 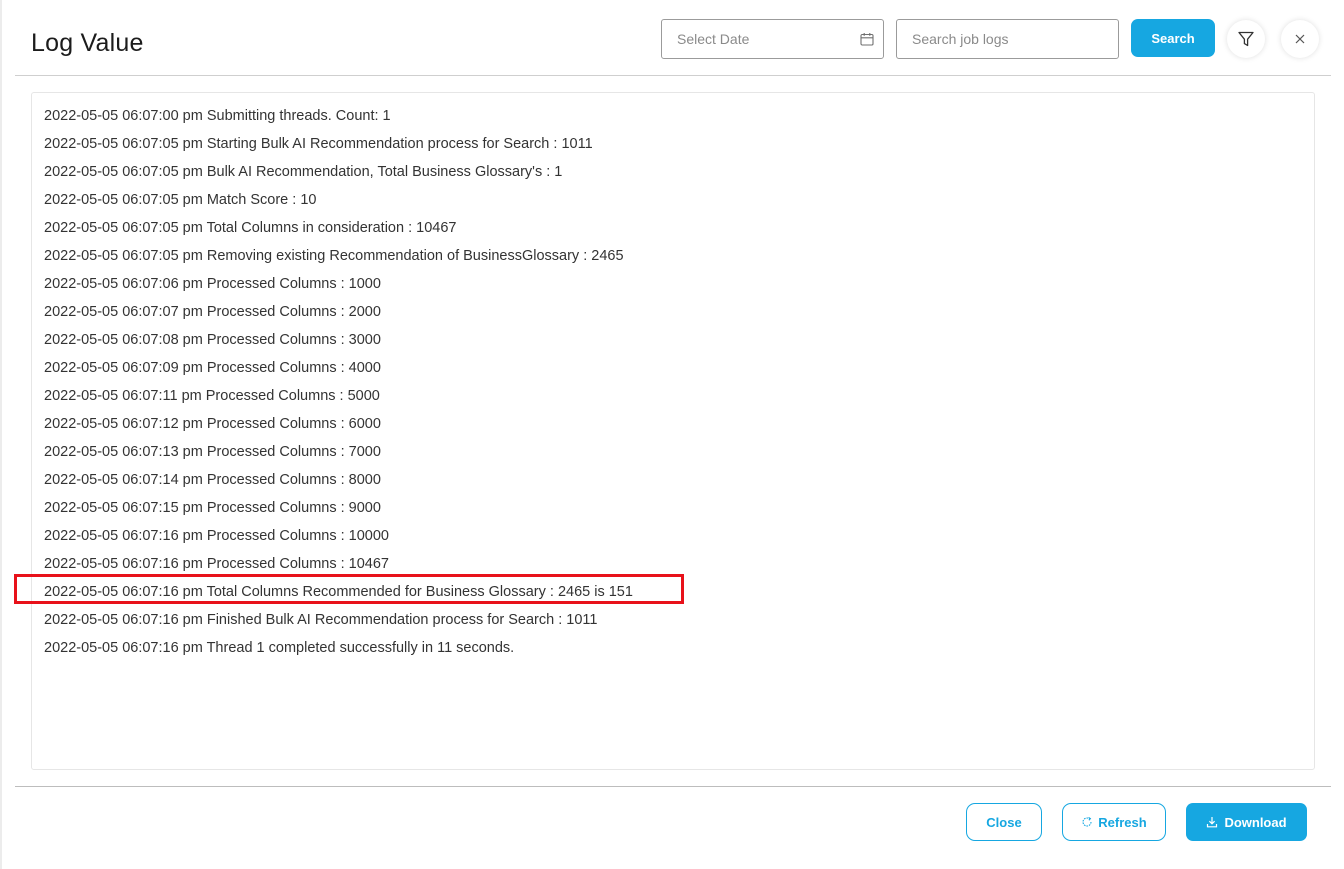 I want to click on background-page-edge, so click(x=1, y=434).